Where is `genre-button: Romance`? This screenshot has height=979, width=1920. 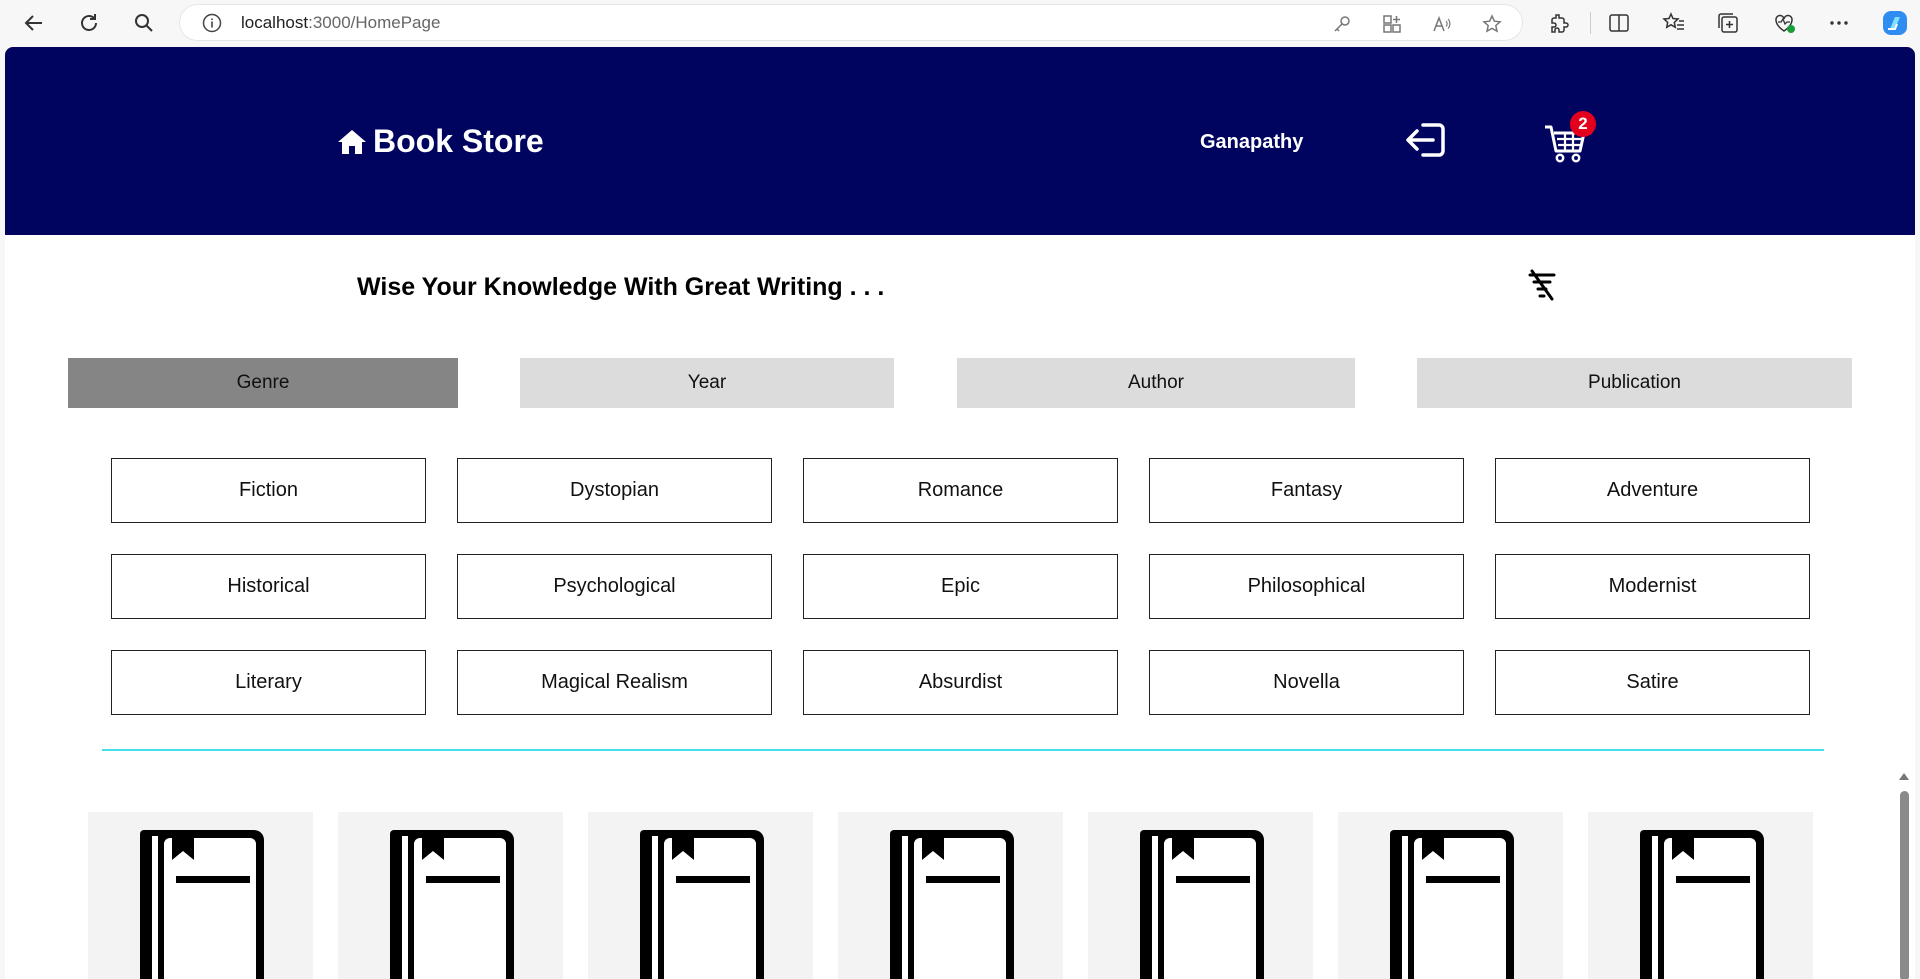
genre-button: Romance is located at coordinates (960, 490).